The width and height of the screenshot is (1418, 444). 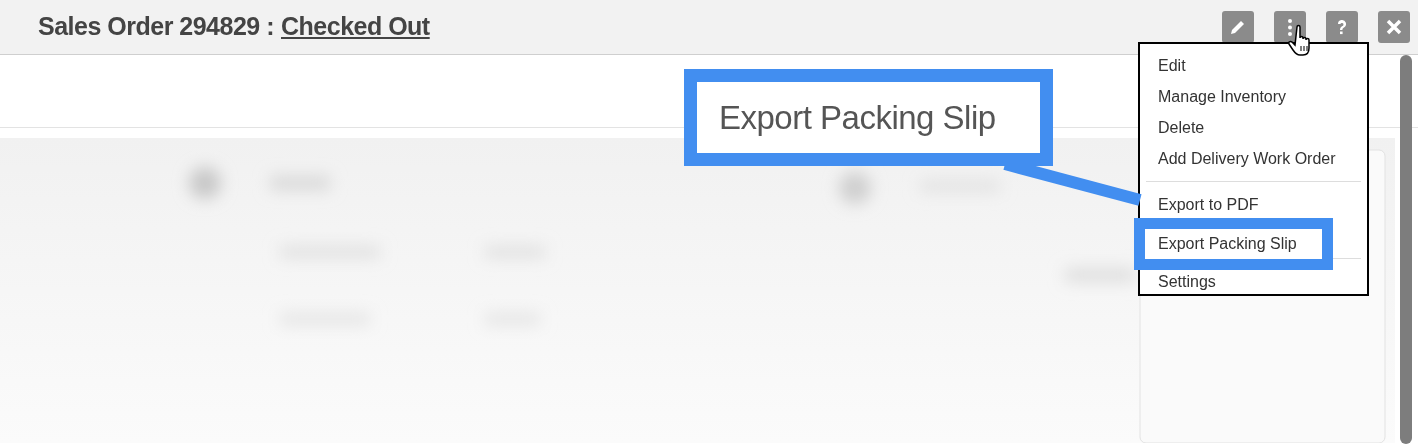 I want to click on menu-item: Export to PDF, so click(x=1199, y=204).